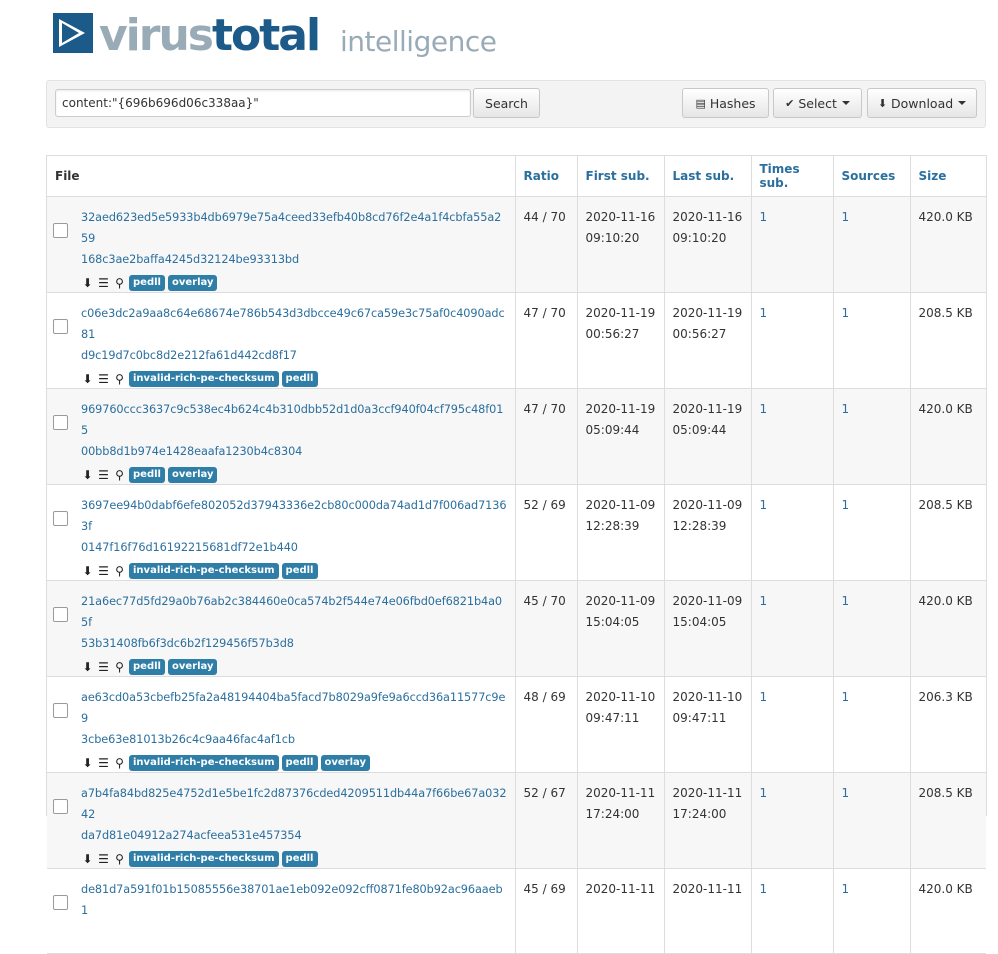 This screenshot has height=954, width=998. I want to click on size-cell: 208.5 KB, so click(947, 532).